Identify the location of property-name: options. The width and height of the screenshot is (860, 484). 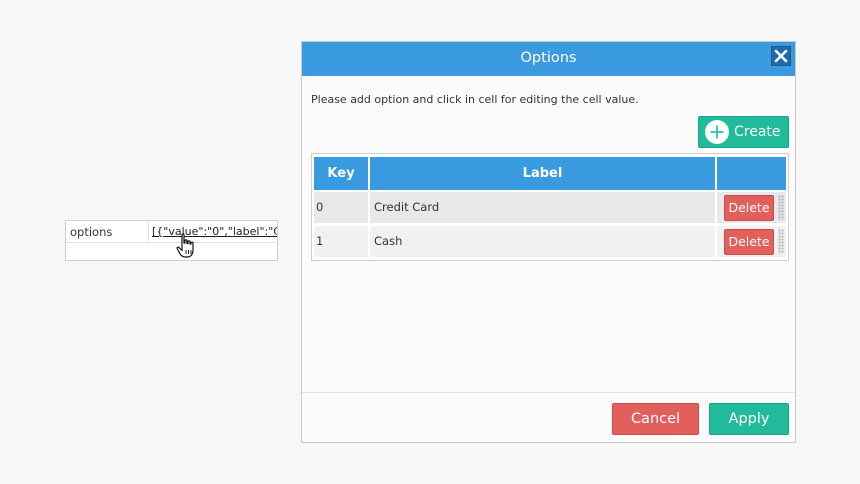
(91, 232).